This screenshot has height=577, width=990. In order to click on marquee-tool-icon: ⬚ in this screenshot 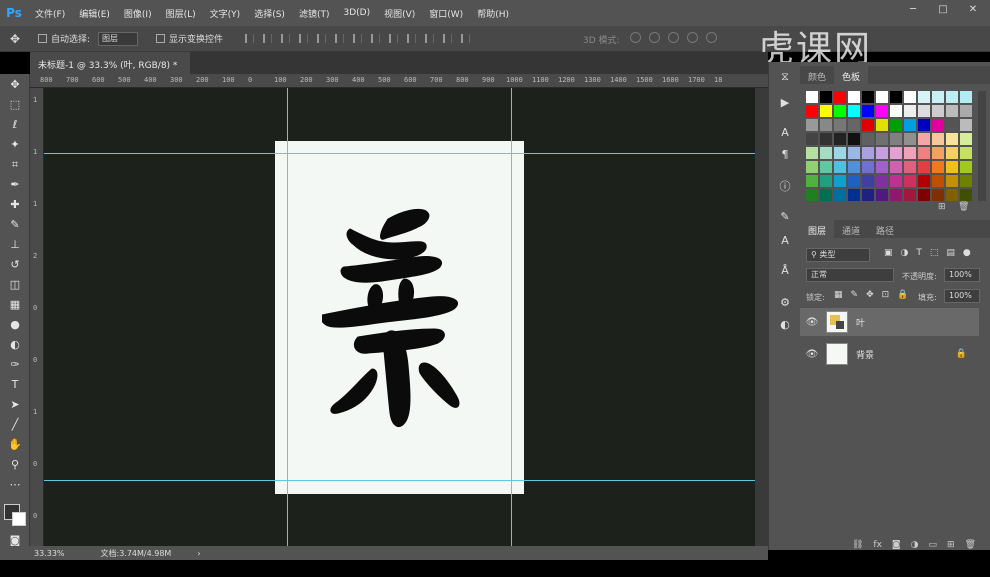, I will do `click(15, 105)`.